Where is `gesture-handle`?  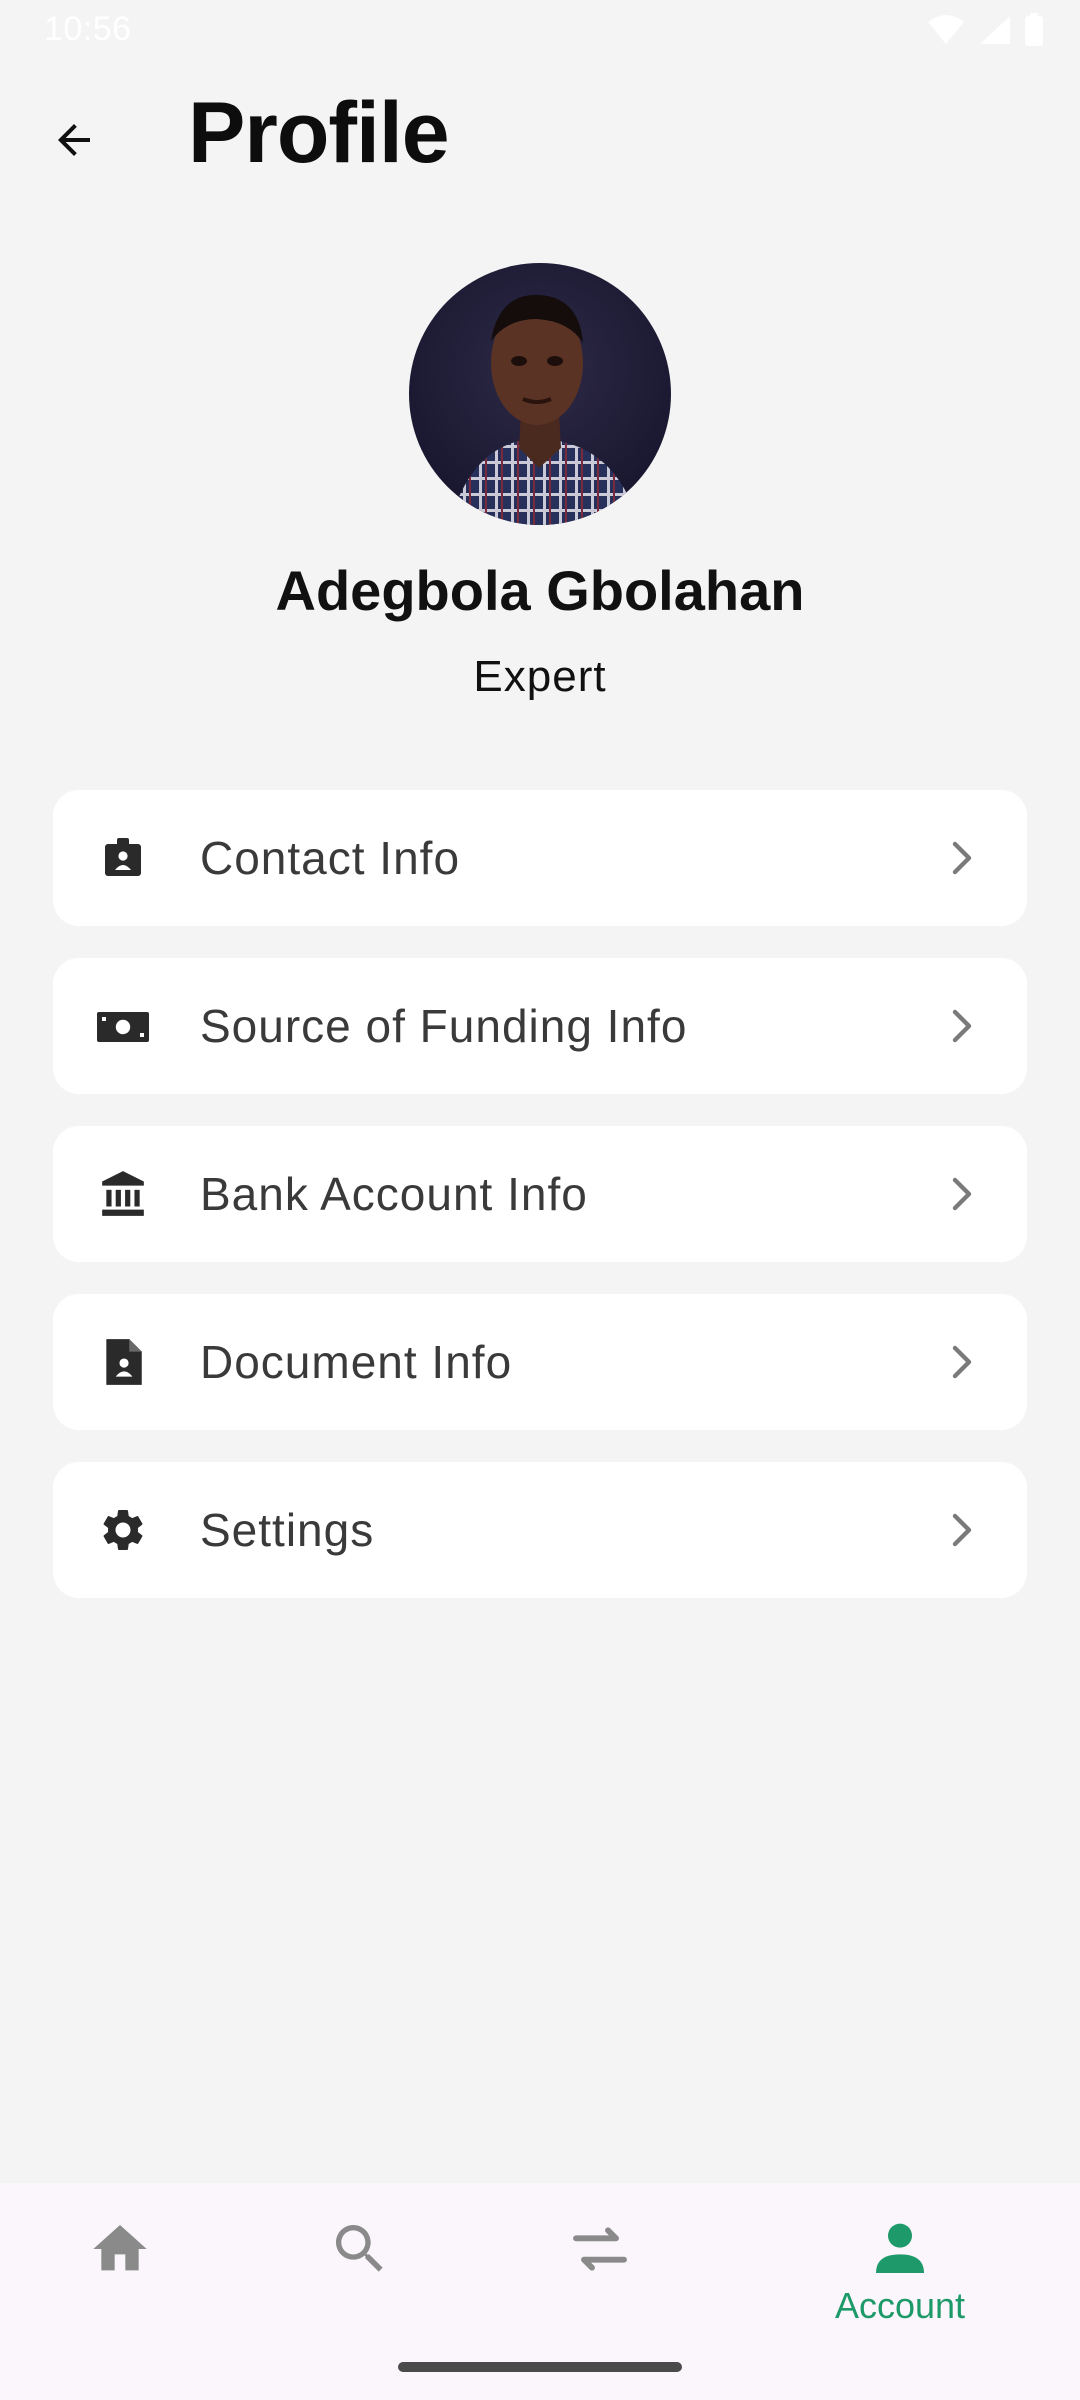
gesture-handle is located at coordinates (540, 2367).